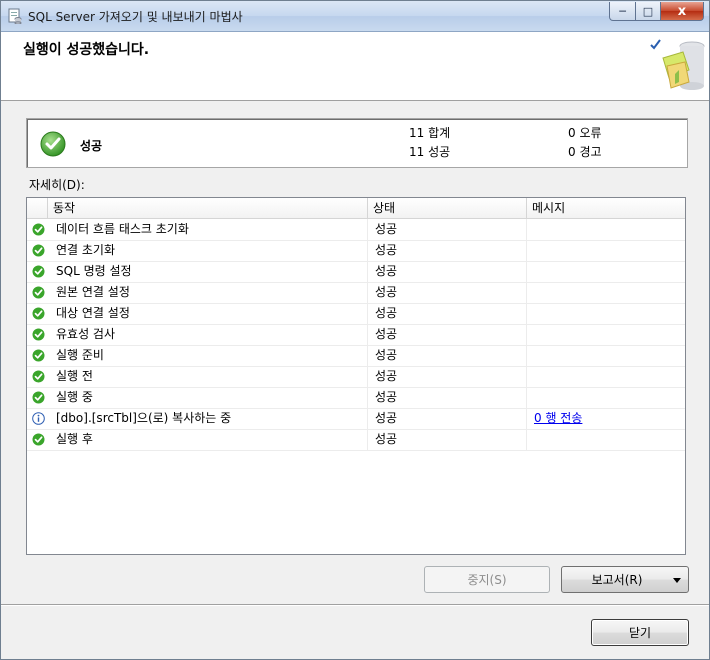 This screenshot has height=660, width=710. I want to click on column-header-action: 동작, so click(208, 208).